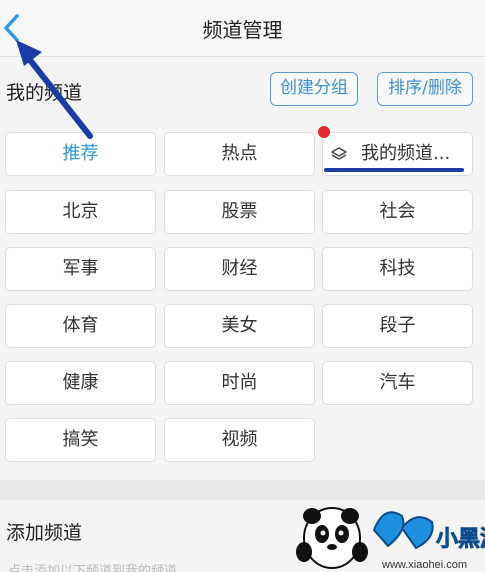 The height and width of the screenshot is (572, 485). I want to click on channel-label: 视频, so click(239, 439).